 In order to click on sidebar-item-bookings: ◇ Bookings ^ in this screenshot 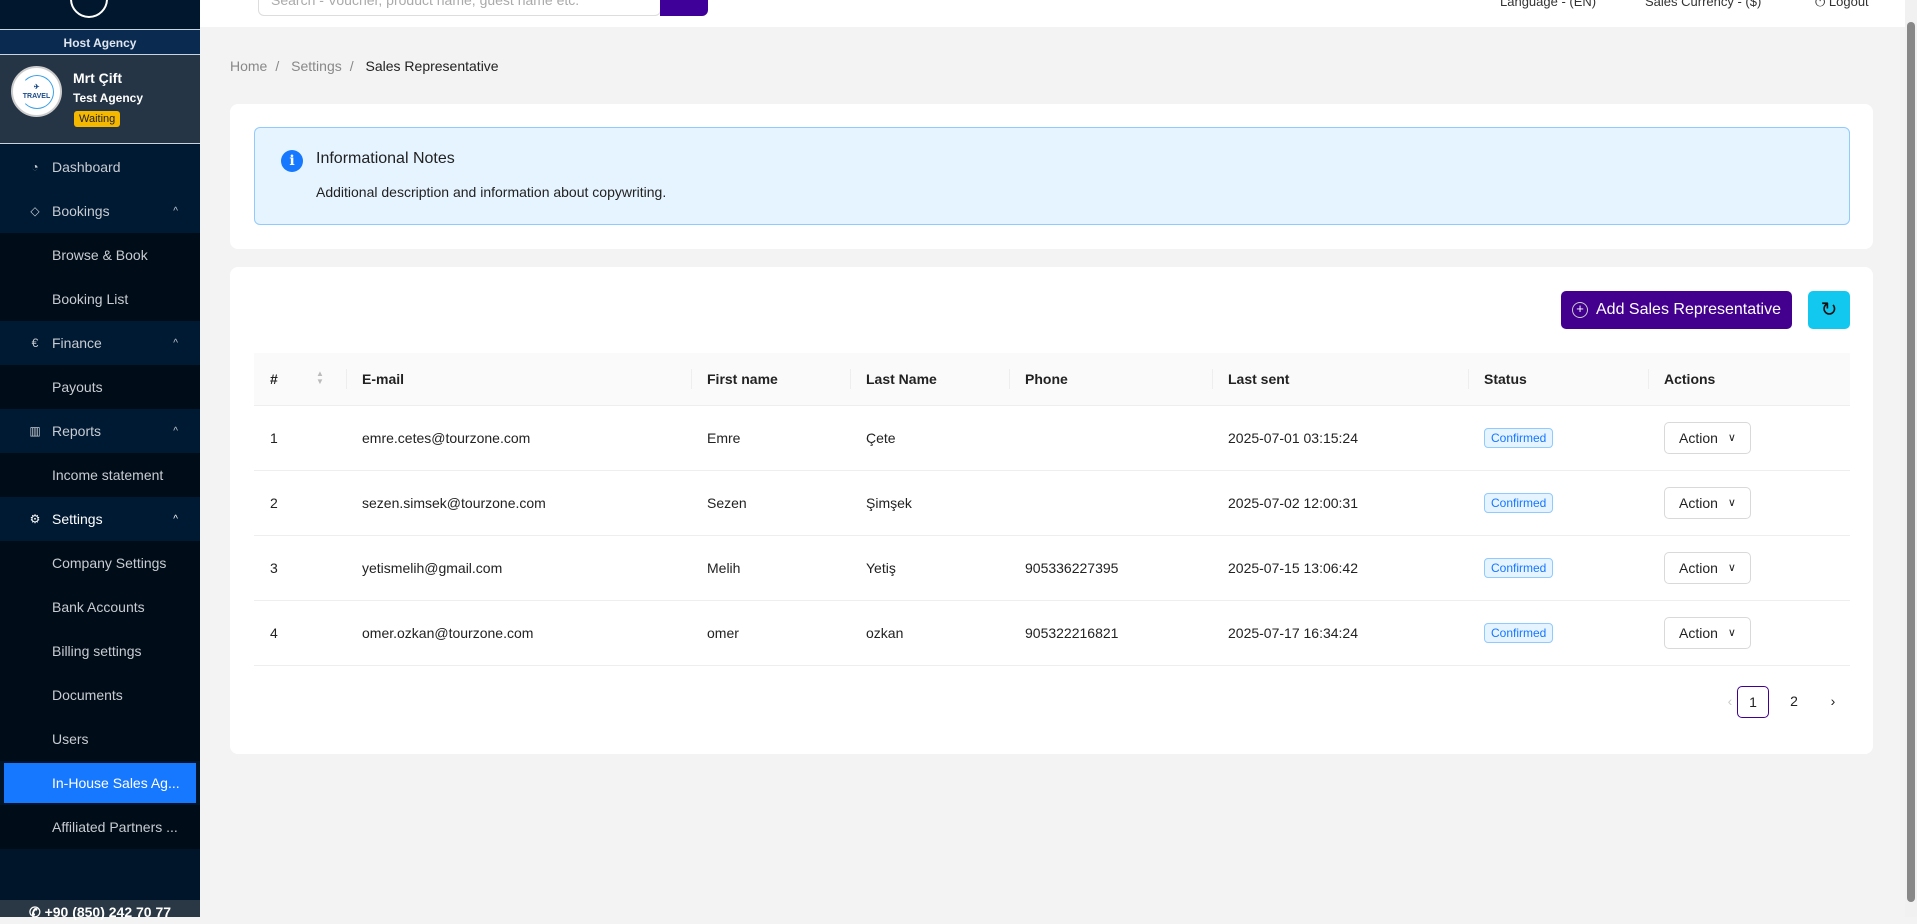, I will do `click(100, 211)`.